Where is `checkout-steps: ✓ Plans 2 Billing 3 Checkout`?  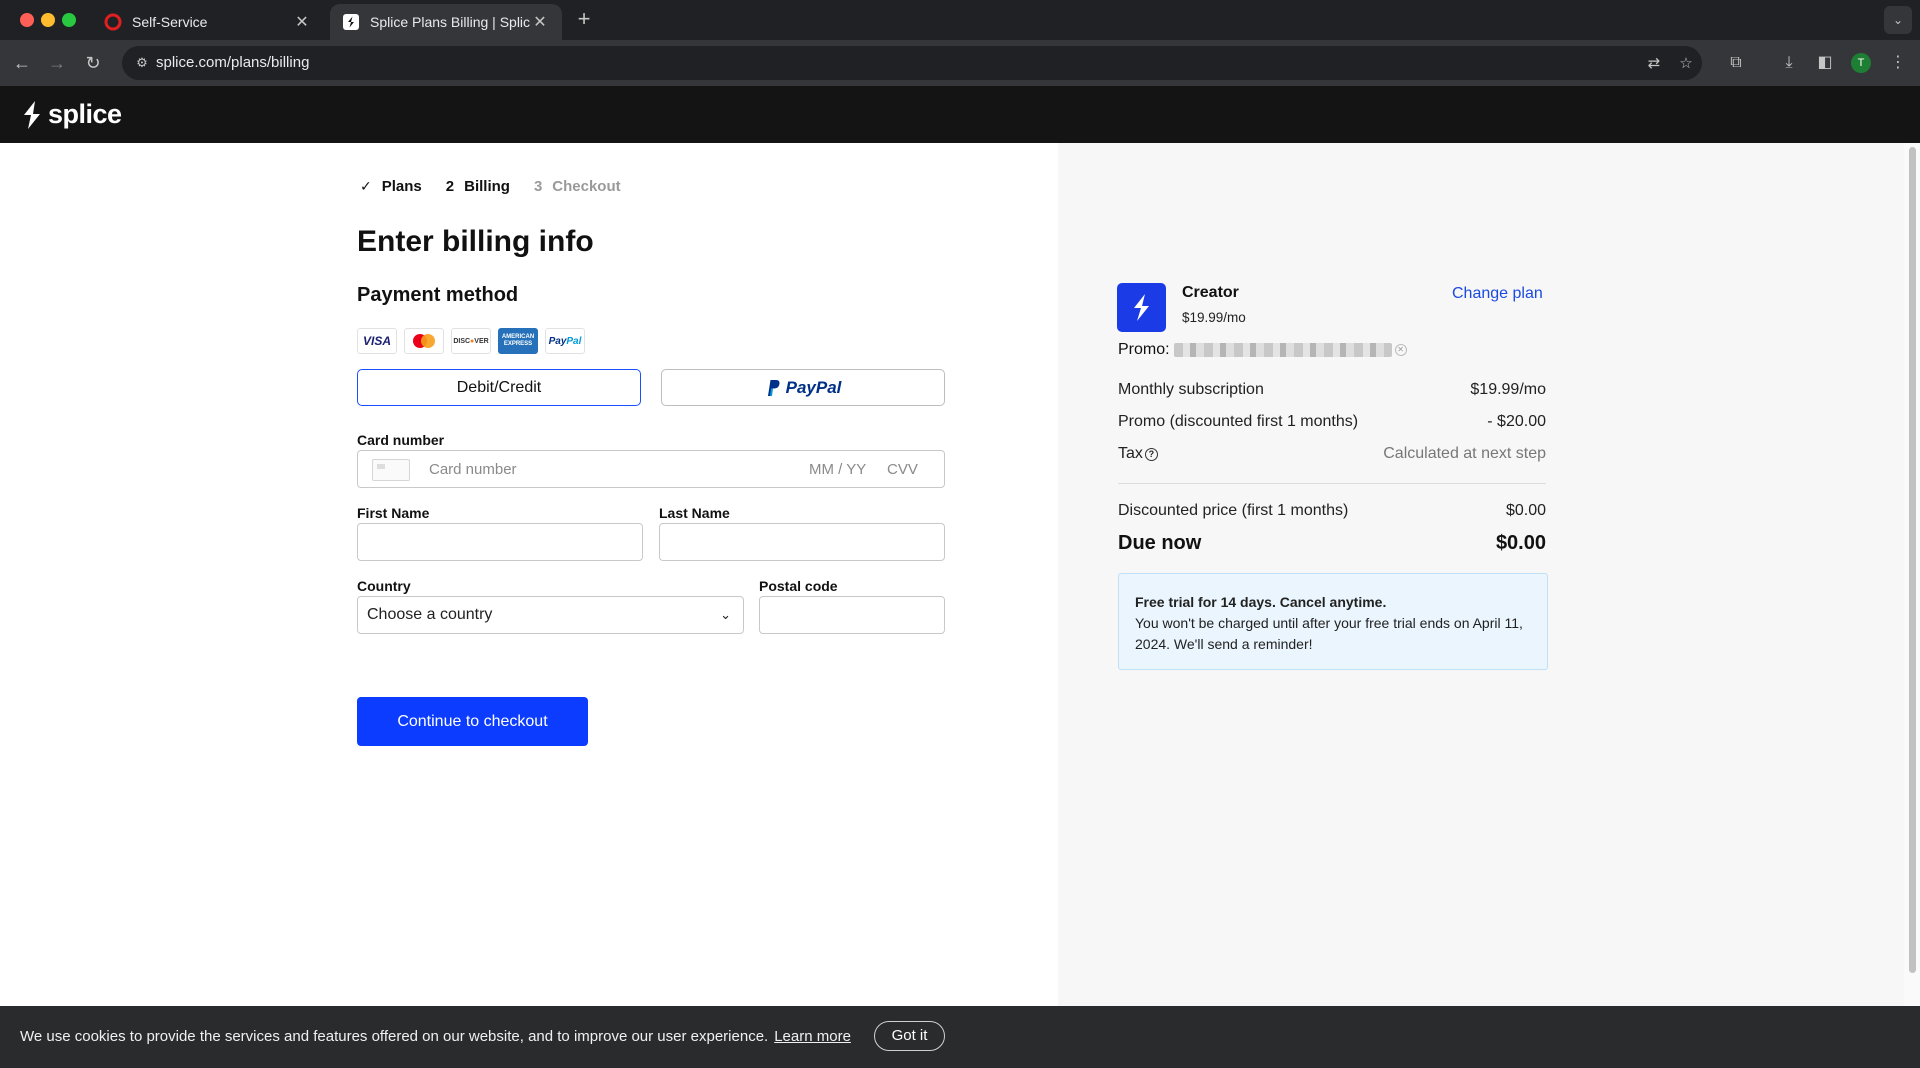 checkout-steps: ✓ Plans 2 Billing 3 Checkout is located at coordinates (502, 186).